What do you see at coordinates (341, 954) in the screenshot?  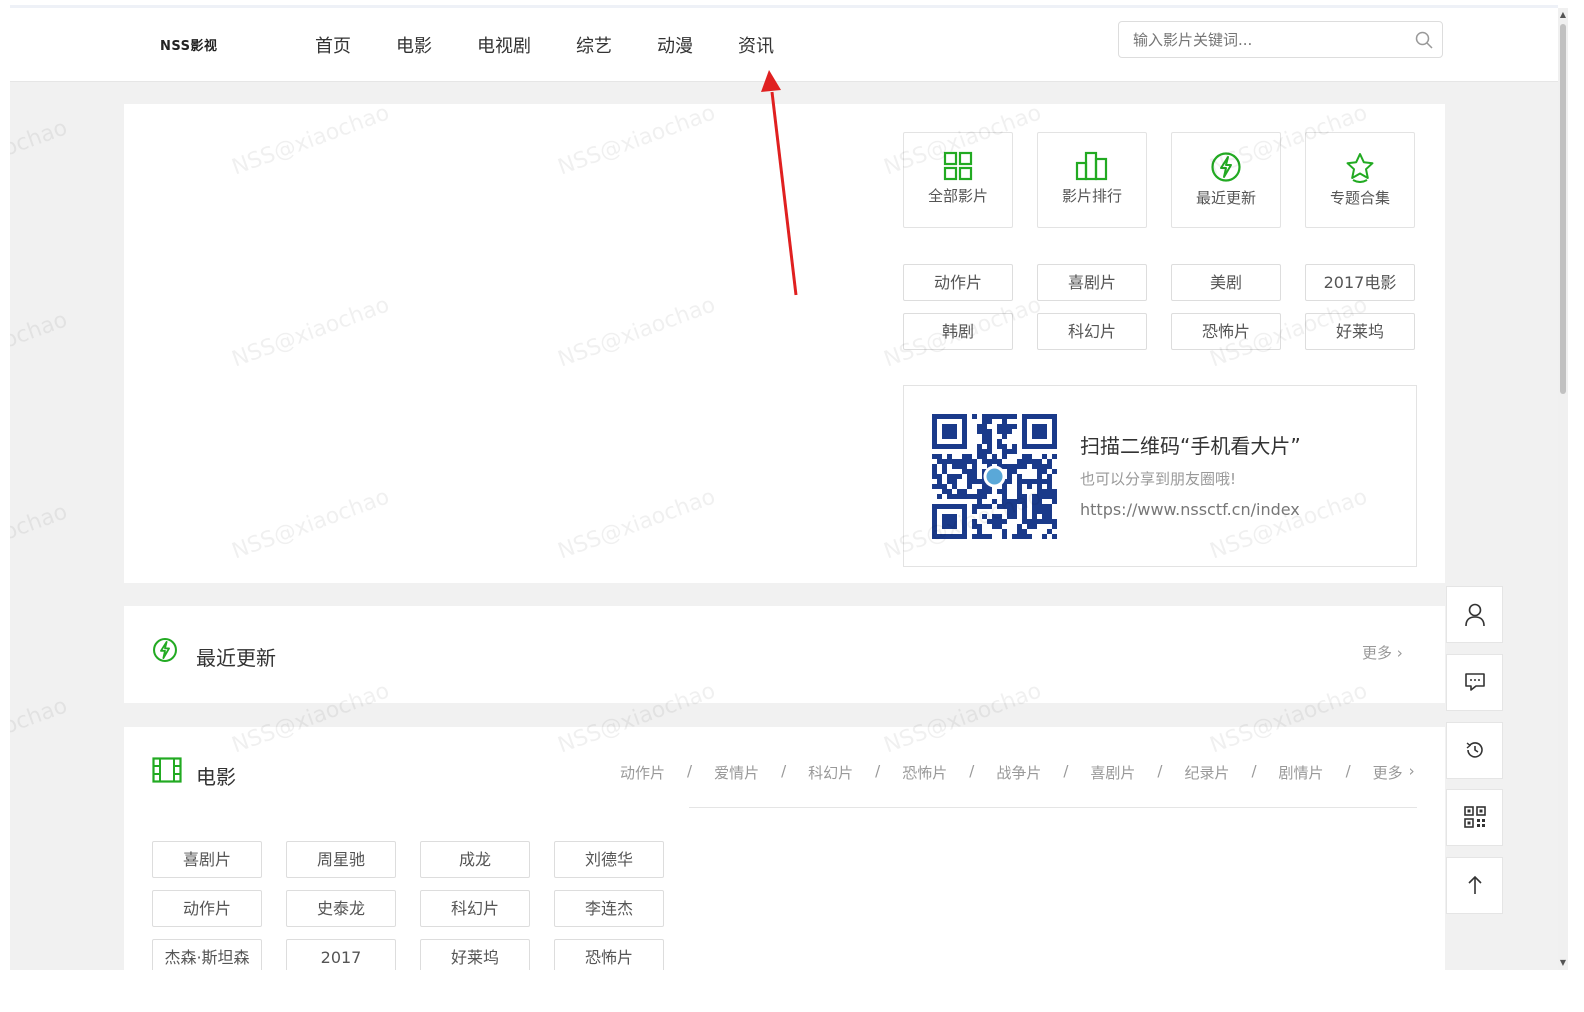 I see `movie-tag: 2017` at bounding box center [341, 954].